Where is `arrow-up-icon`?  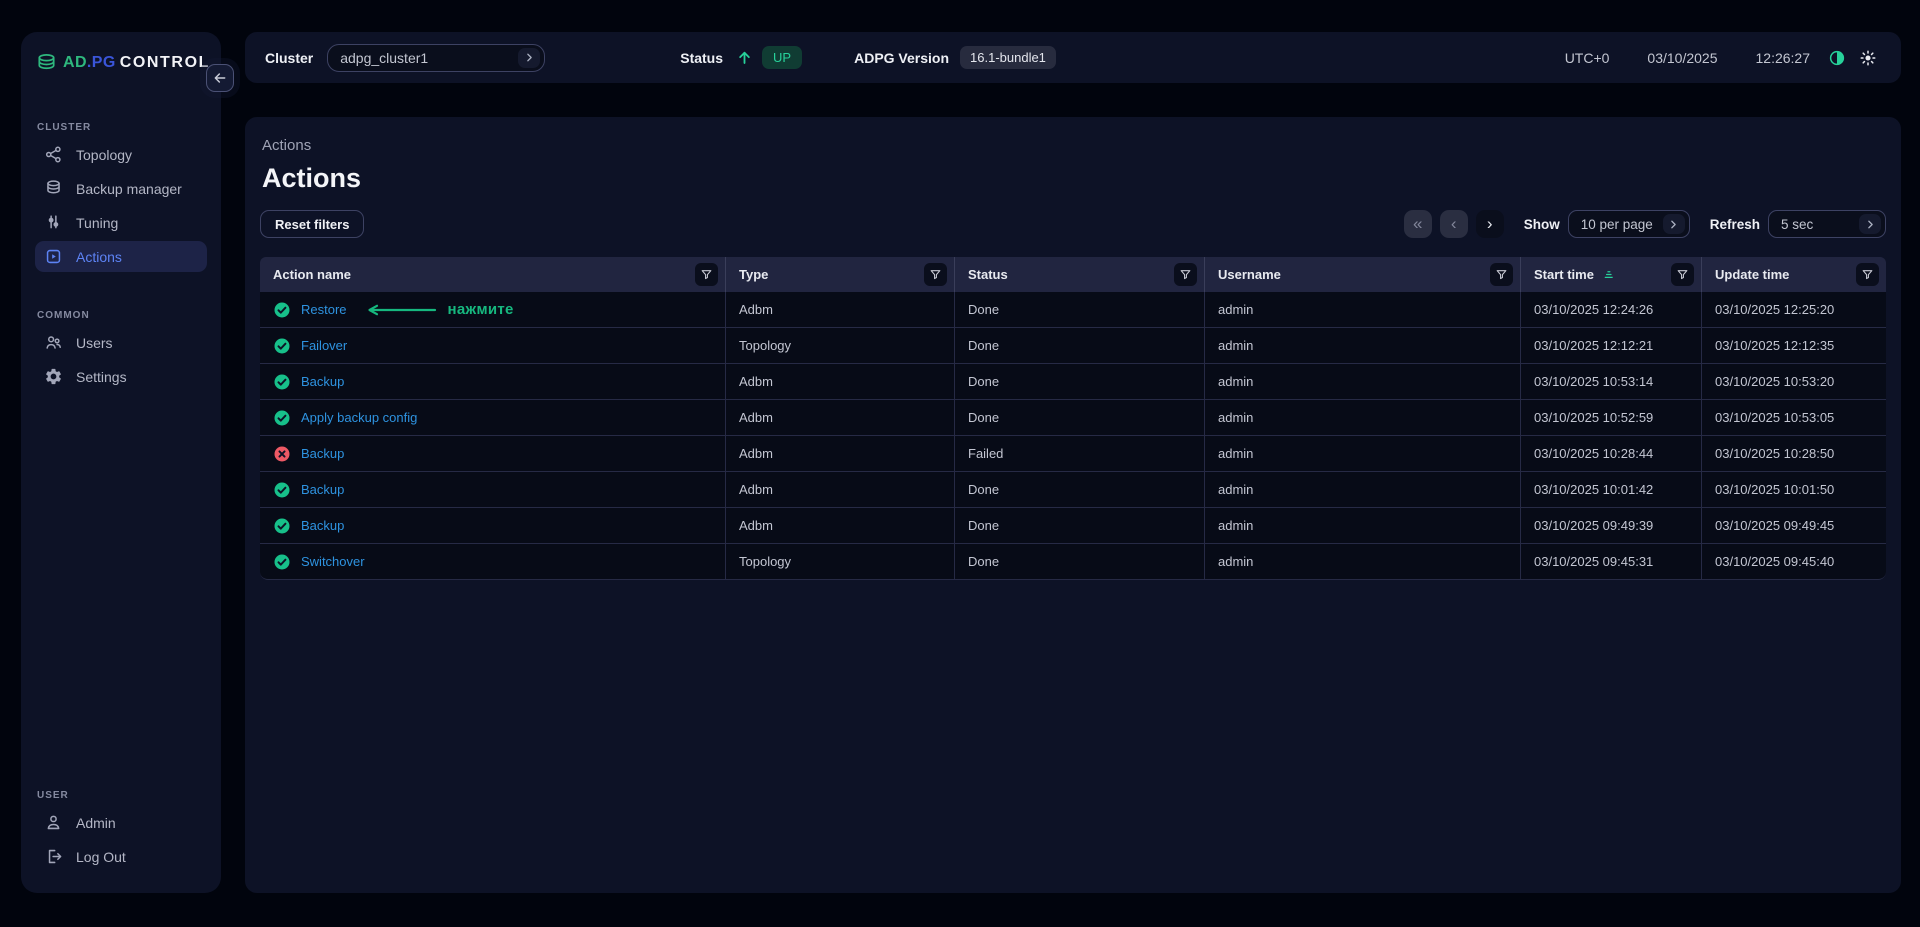 arrow-up-icon is located at coordinates (744, 57).